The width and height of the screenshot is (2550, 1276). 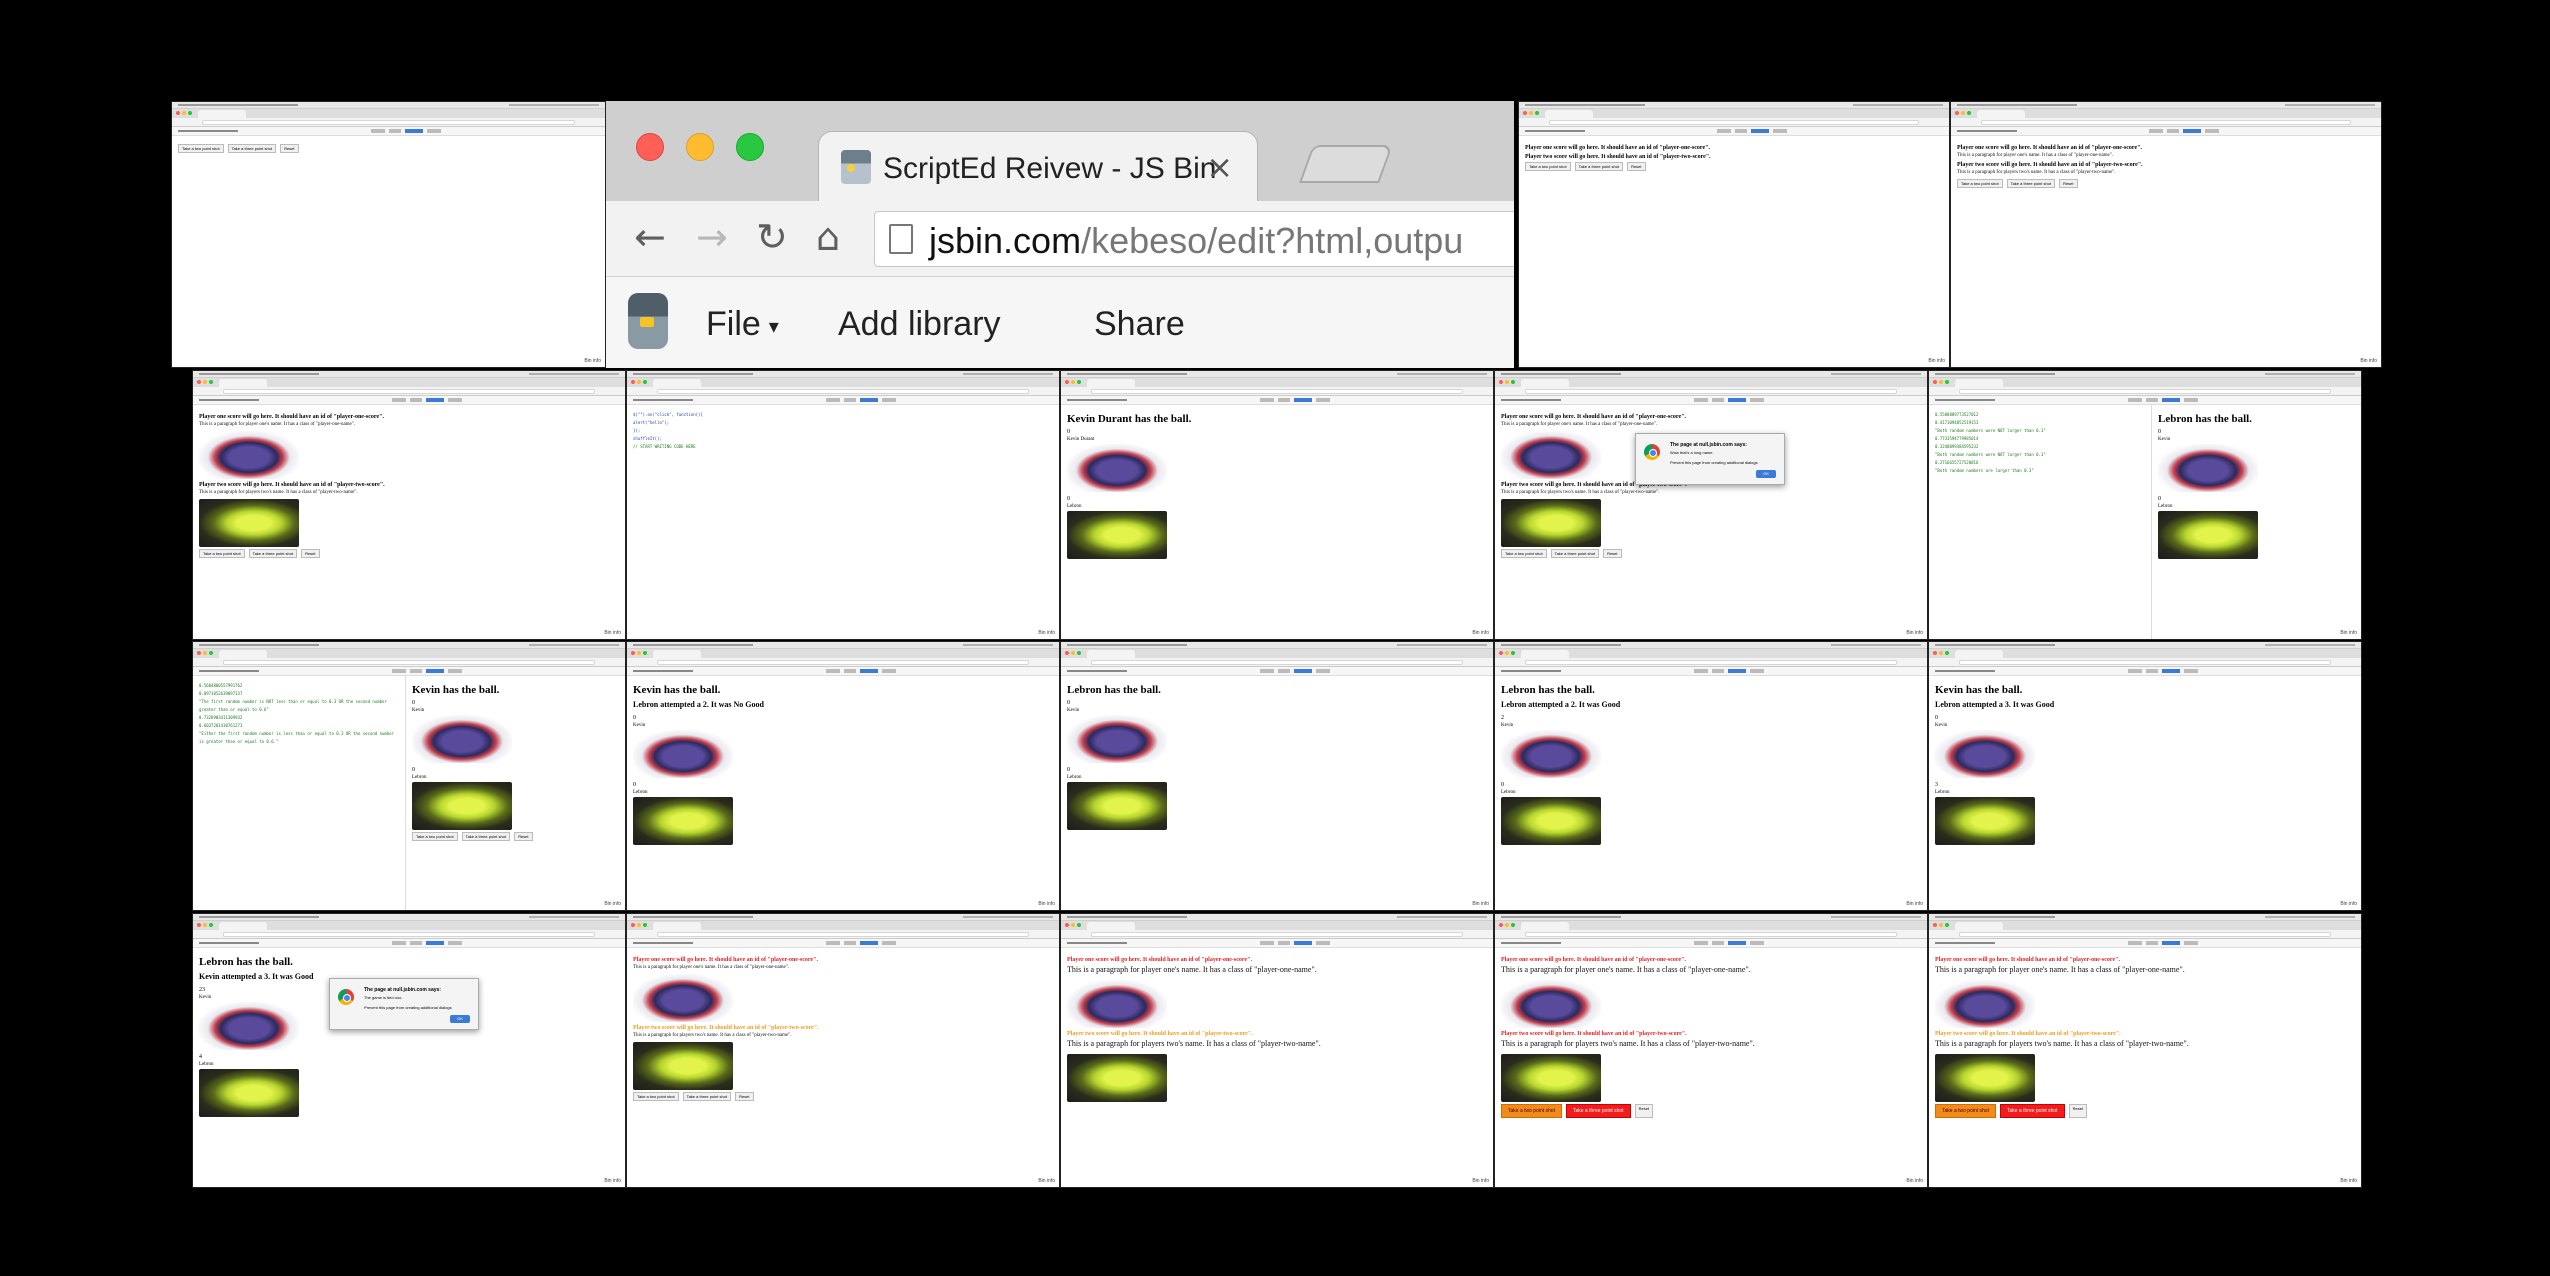 I want to click on mac-menubar, so click(x=2145, y=917).